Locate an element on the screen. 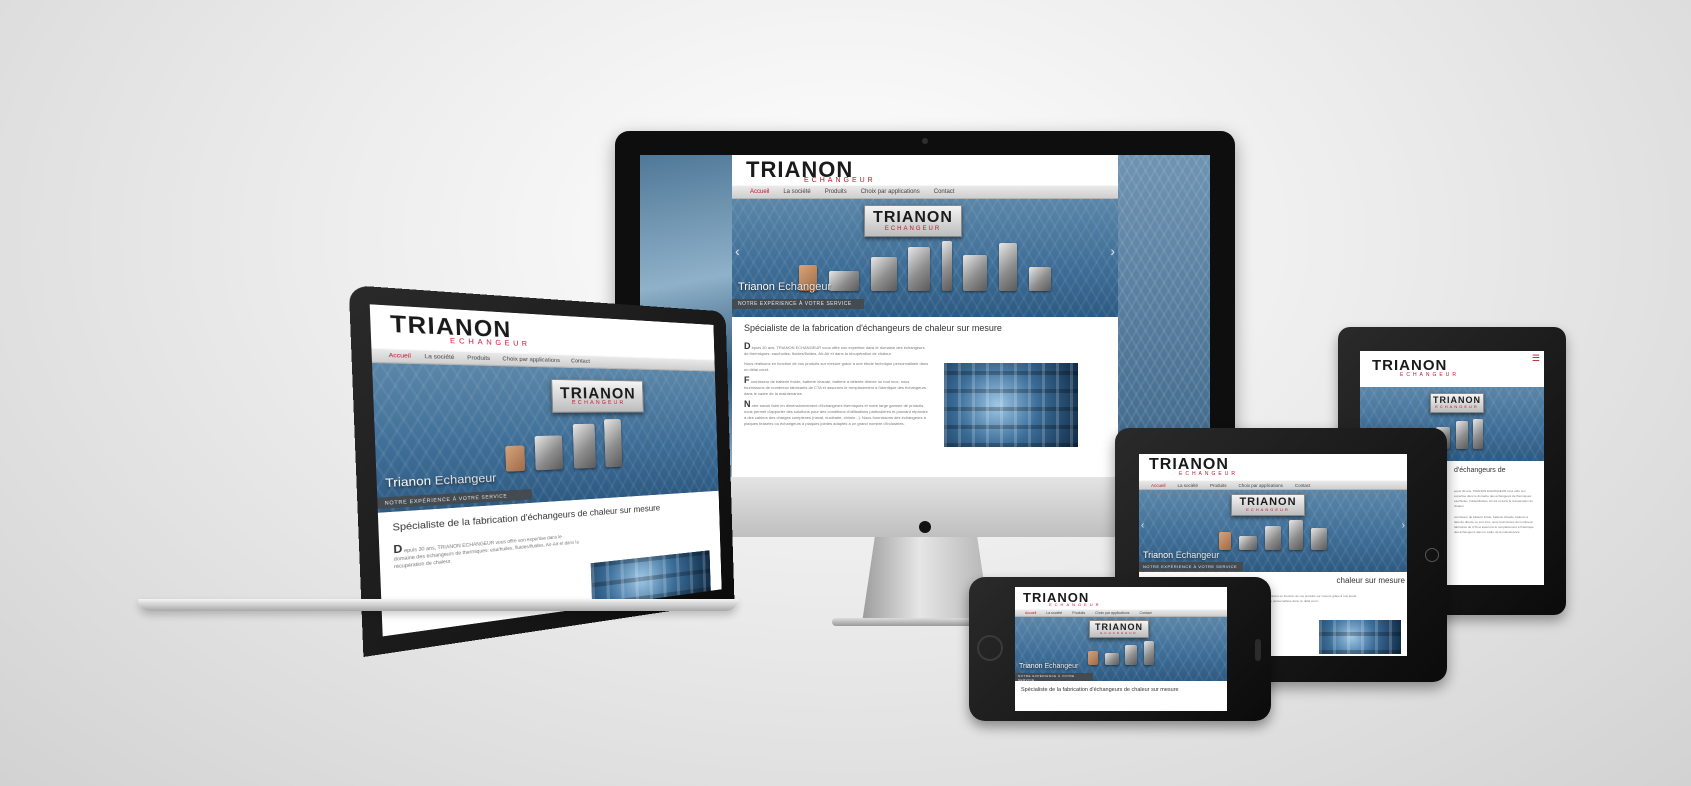  dropcap: F is located at coordinates (747, 380).